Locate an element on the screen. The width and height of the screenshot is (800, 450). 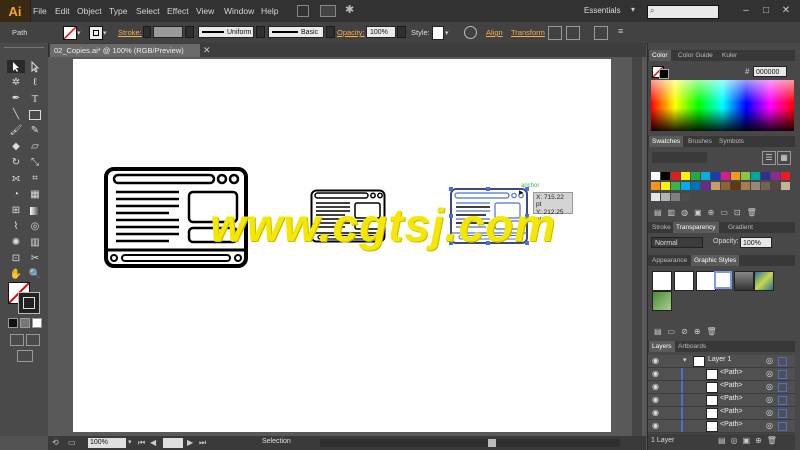
brush-dropdown is located at coordinates (330, 32).